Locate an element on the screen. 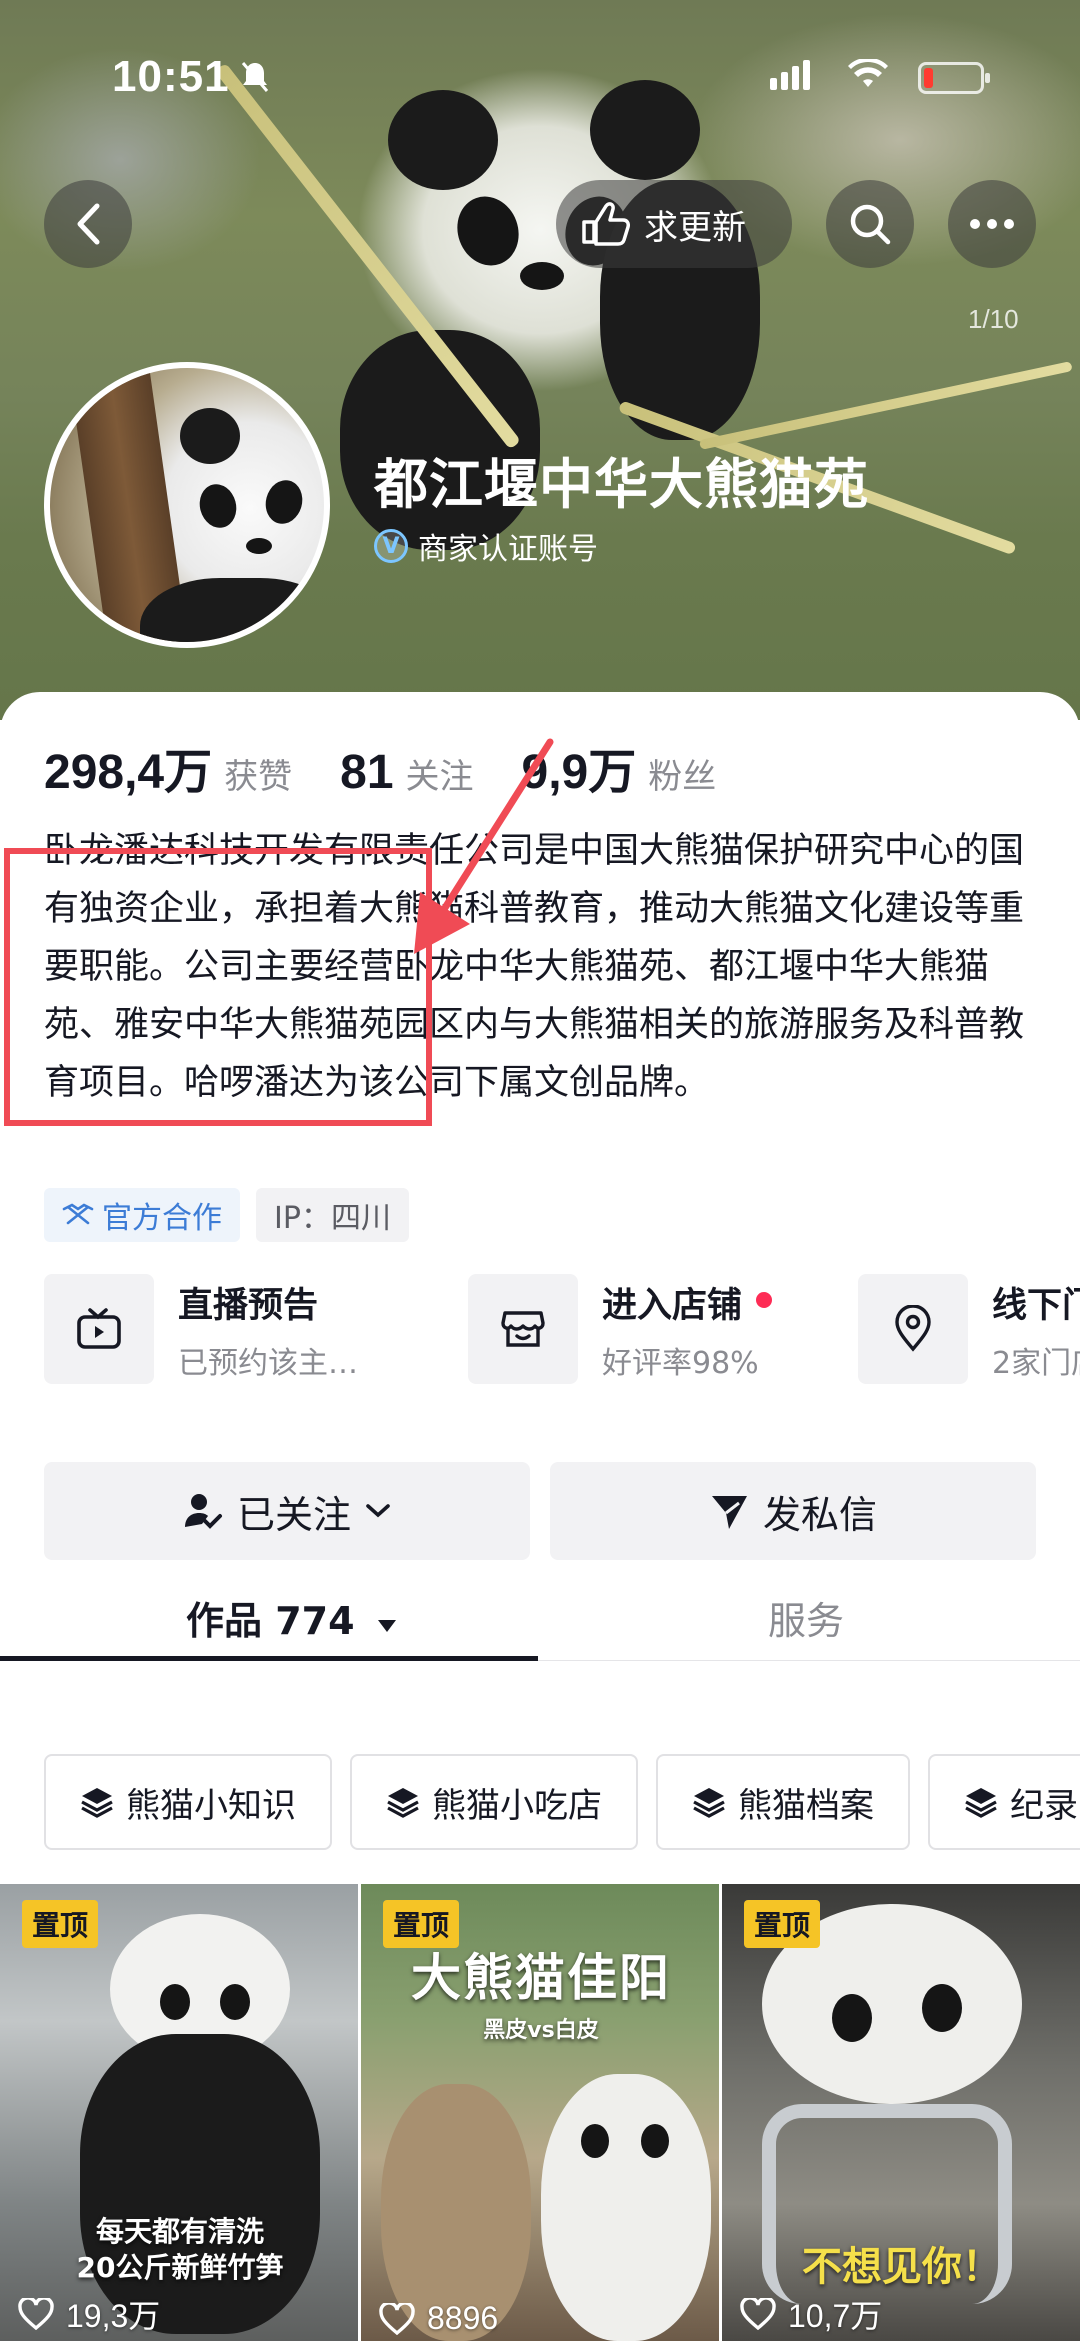  send-message-button: 发私信 is located at coordinates (793, 1511).